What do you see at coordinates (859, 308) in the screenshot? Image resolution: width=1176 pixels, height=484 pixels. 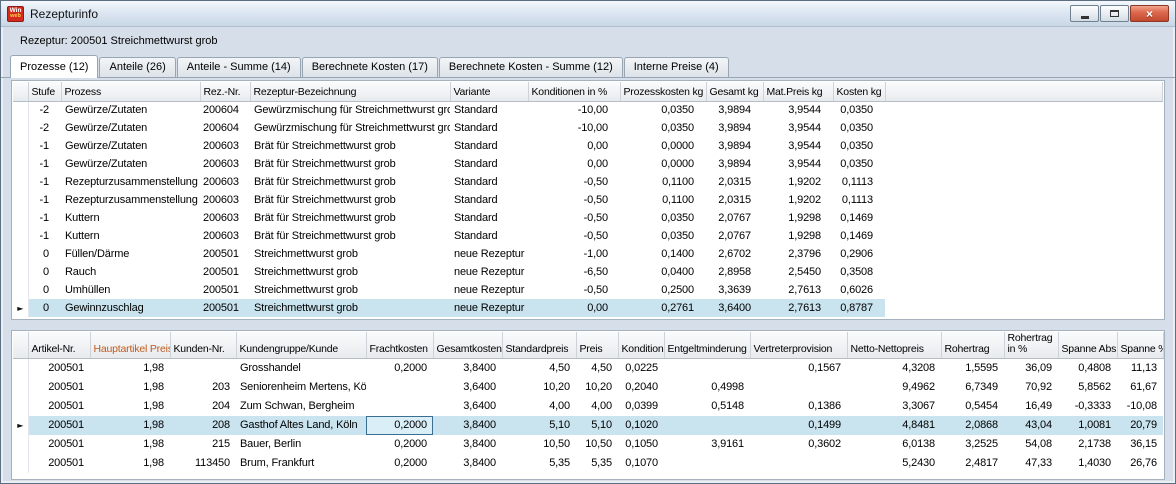 I see `table-cell: 0,8787` at bounding box center [859, 308].